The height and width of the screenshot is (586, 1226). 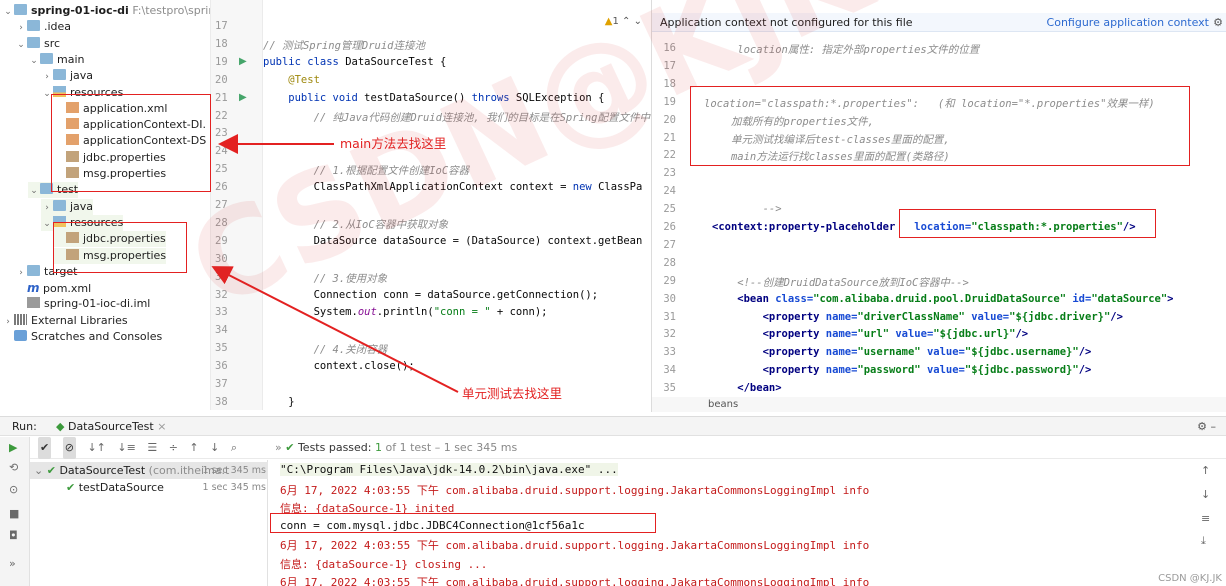 What do you see at coordinates (1128, 22) in the screenshot?
I see `configure-context-link: Configure application context` at bounding box center [1128, 22].